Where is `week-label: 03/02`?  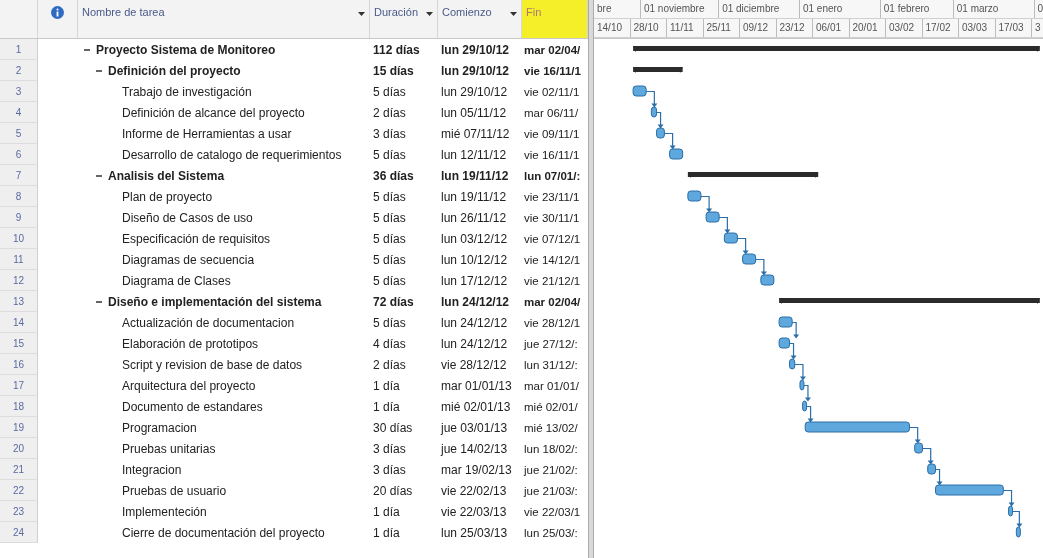
week-label: 03/02 is located at coordinates (902, 27).